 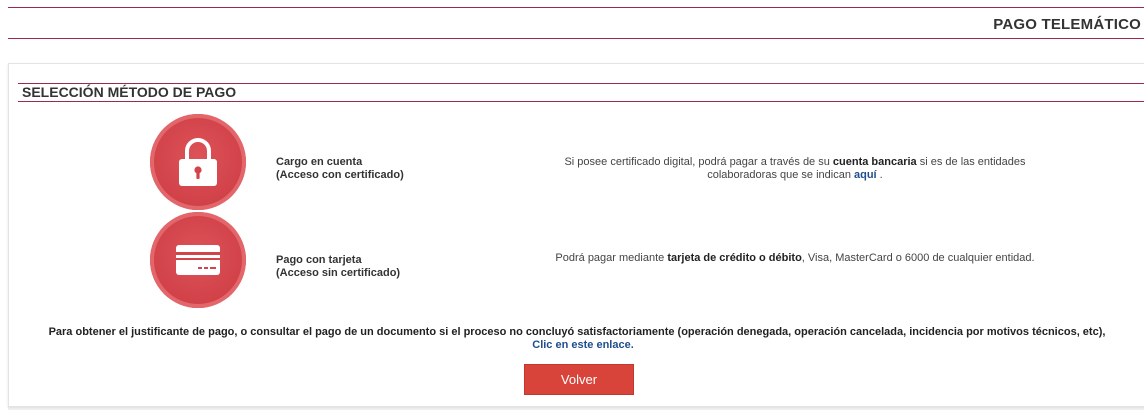 What do you see at coordinates (319, 260) in the screenshot?
I see `card-payment-title: Pago con tarjeta` at bounding box center [319, 260].